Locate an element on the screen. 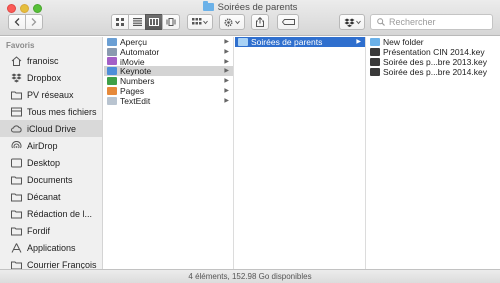 Image resolution: width=500 pixels, height=283 pixels. desktop-icon is located at coordinates (16, 162).